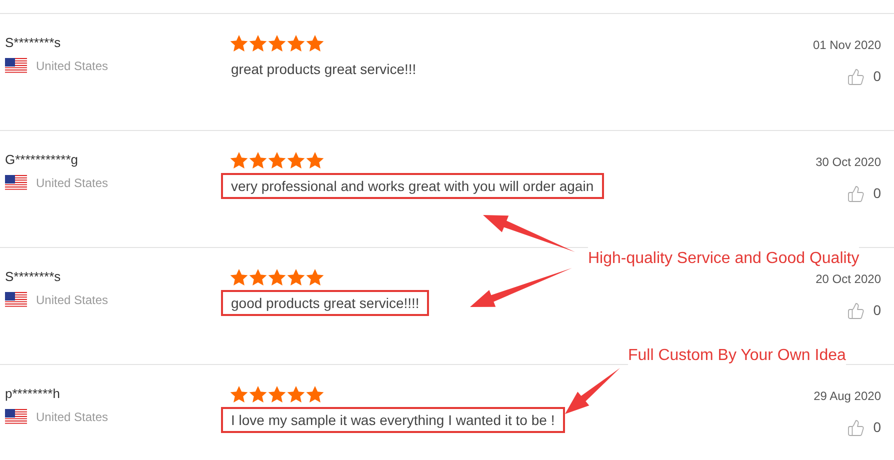 The height and width of the screenshot is (460, 894). Describe the element at coordinates (412, 186) in the screenshot. I see `highlighted-review-text: very professional and works great with you will order again` at that location.